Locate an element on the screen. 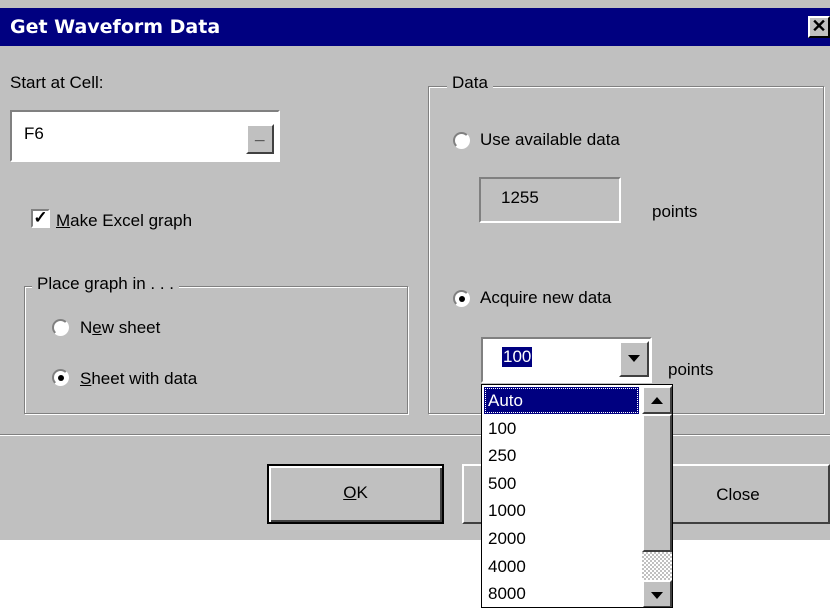 Image resolution: width=830 pixels, height=608 pixels. window-title: Get Waveform Data is located at coordinates (115, 27).